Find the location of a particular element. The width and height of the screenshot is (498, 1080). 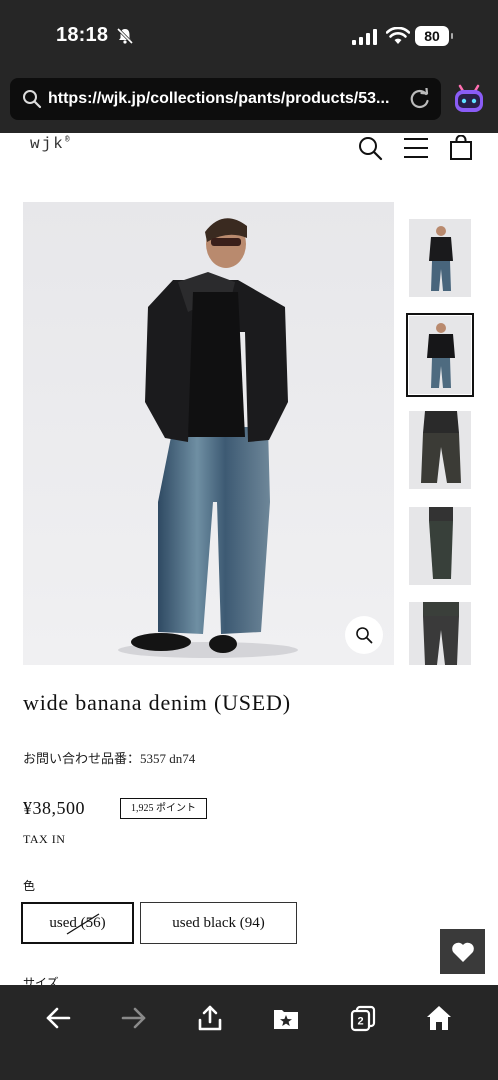

cellular-signal-icon is located at coordinates (364, 37).